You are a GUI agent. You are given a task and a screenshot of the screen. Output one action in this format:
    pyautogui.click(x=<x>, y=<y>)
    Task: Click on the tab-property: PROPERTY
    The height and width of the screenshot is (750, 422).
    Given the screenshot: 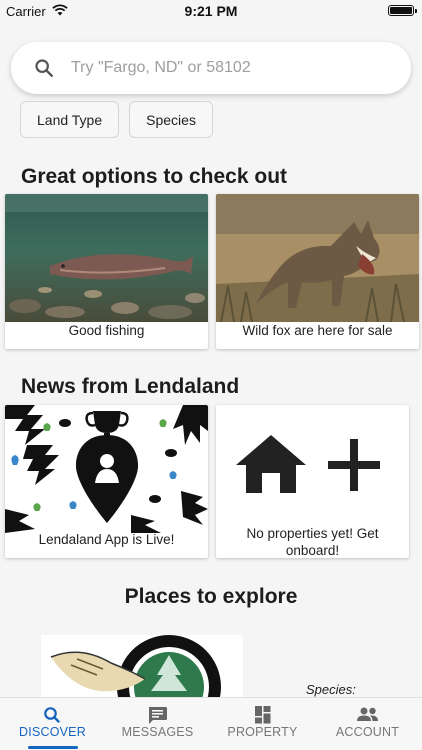 What is the action you would take?
    pyautogui.click(x=262, y=724)
    